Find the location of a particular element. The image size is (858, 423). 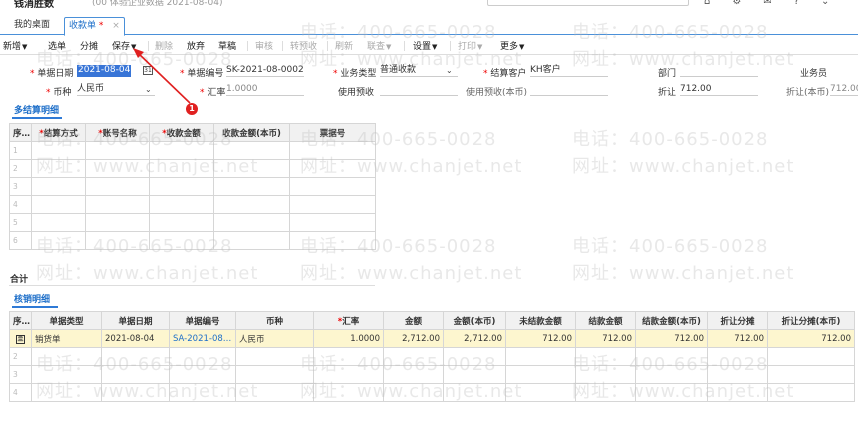

col-header: 单据类型 is located at coordinates (66, 320).